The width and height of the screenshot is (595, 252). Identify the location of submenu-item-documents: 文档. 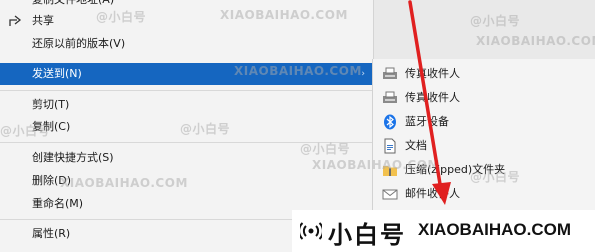
(484, 146).